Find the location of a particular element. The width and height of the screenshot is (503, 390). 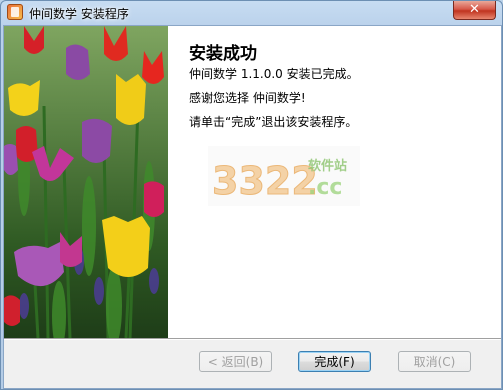

thank-you-text: 感谢您选择 仲间数学! is located at coordinates (247, 98).